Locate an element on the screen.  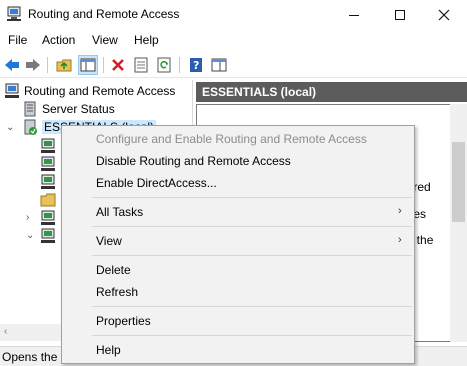
help-icon: ? is located at coordinates (196, 65).